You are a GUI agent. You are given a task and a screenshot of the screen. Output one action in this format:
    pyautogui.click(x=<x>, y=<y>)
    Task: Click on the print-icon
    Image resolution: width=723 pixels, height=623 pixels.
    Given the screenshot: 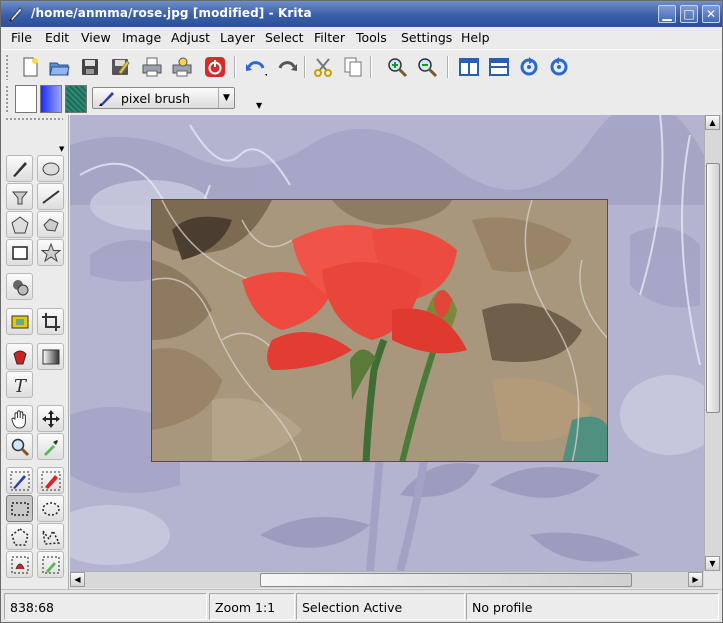 What is the action you would take?
    pyautogui.click(x=152, y=67)
    